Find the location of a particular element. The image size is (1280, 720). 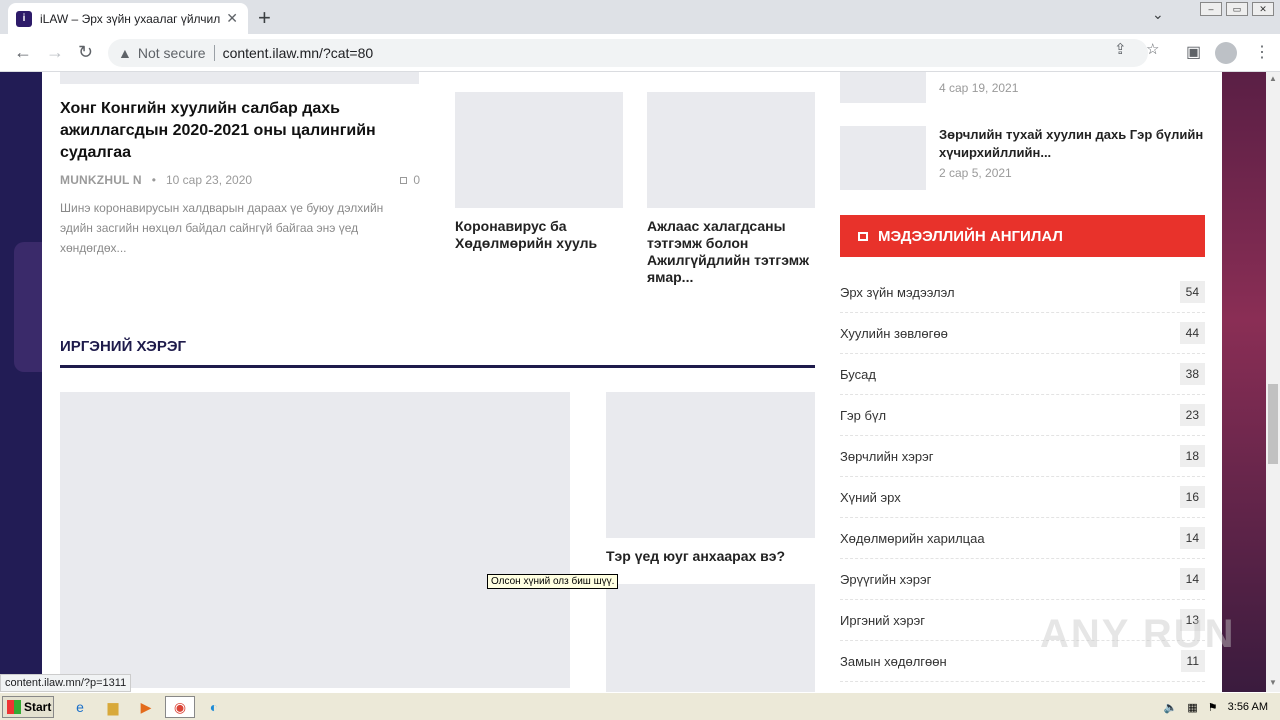

section-card-title: Тэр үед юуг анхаарах вэ? is located at coordinates (710, 556).